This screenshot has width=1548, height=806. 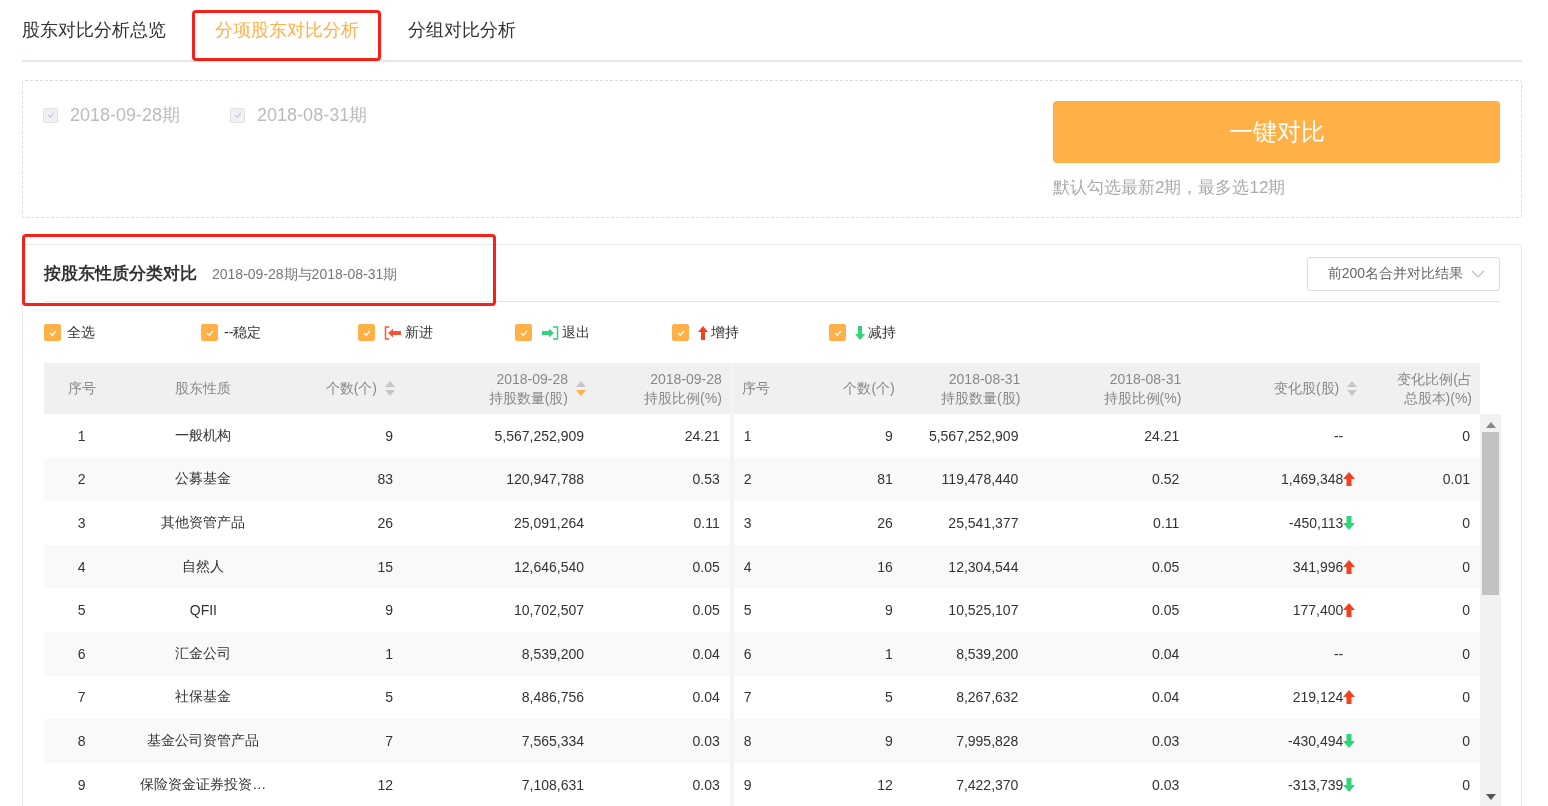 What do you see at coordinates (1490, 610) in the screenshot?
I see `scrollbar` at bounding box center [1490, 610].